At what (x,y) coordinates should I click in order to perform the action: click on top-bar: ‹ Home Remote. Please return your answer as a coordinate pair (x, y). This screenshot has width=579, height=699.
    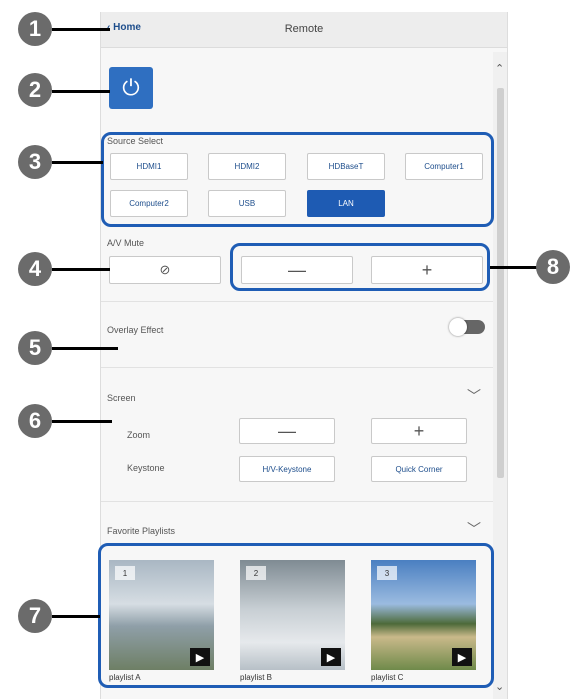
    Looking at the image, I should click on (304, 30).